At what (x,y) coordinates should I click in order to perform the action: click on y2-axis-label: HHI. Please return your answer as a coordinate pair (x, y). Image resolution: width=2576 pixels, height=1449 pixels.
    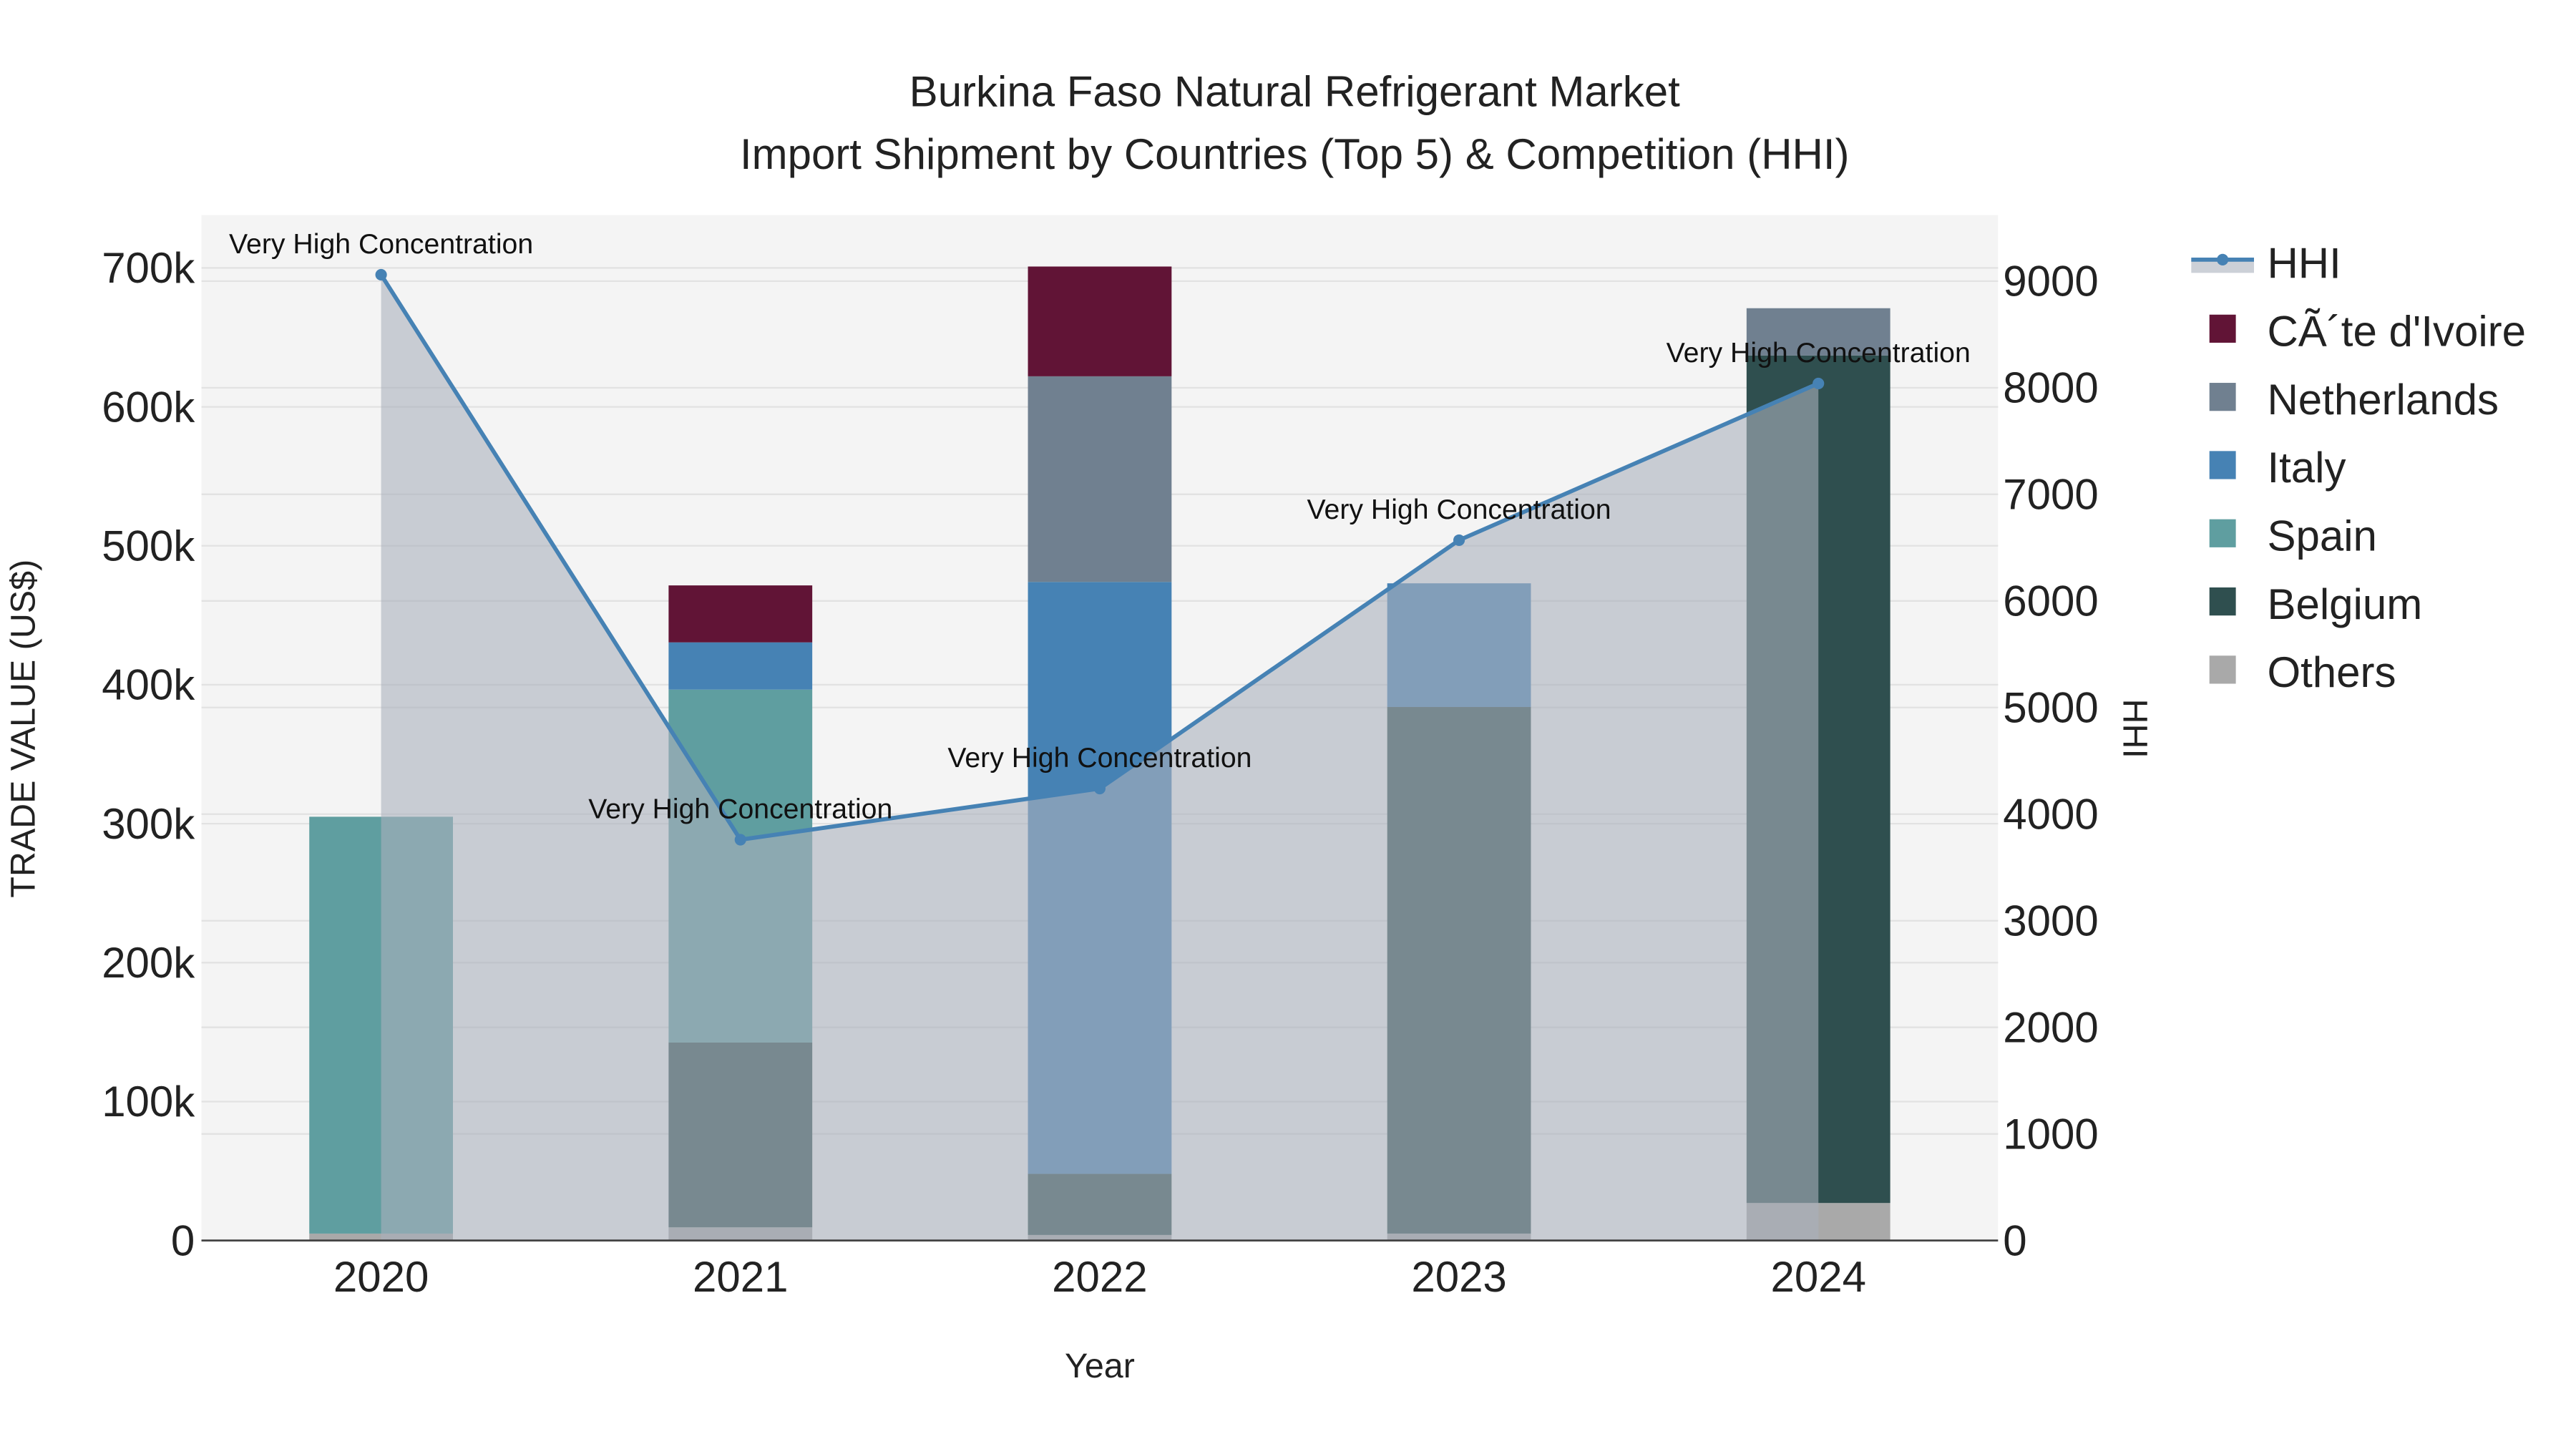
    Looking at the image, I should click on (2135, 728).